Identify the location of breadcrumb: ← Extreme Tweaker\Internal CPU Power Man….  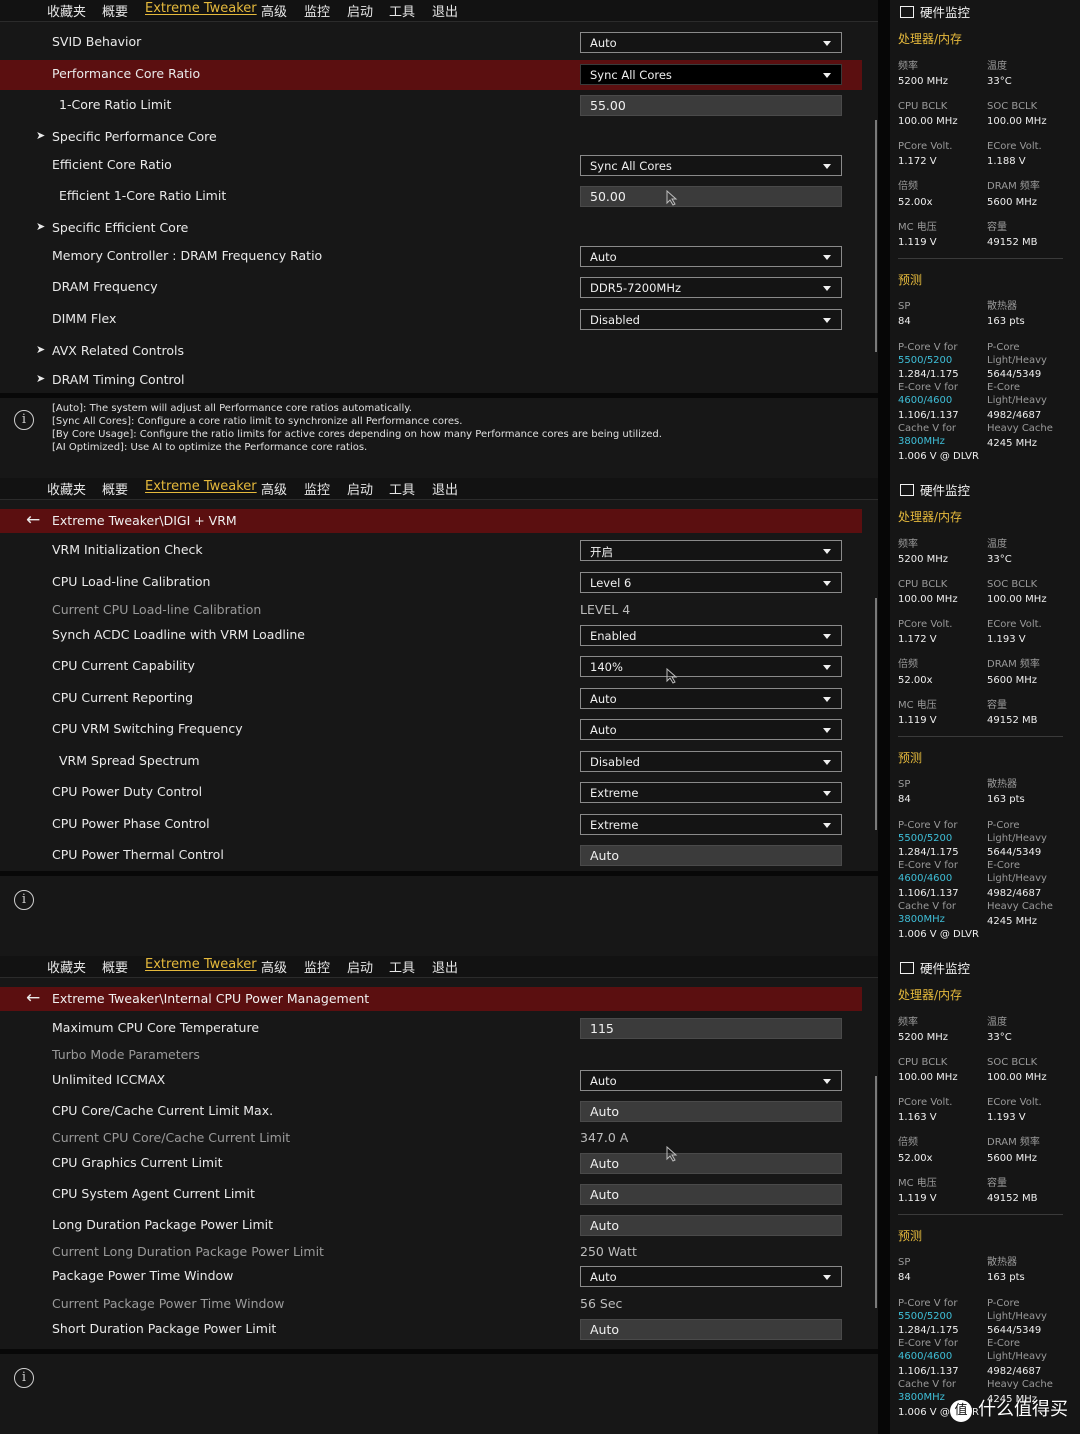
(431, 999).